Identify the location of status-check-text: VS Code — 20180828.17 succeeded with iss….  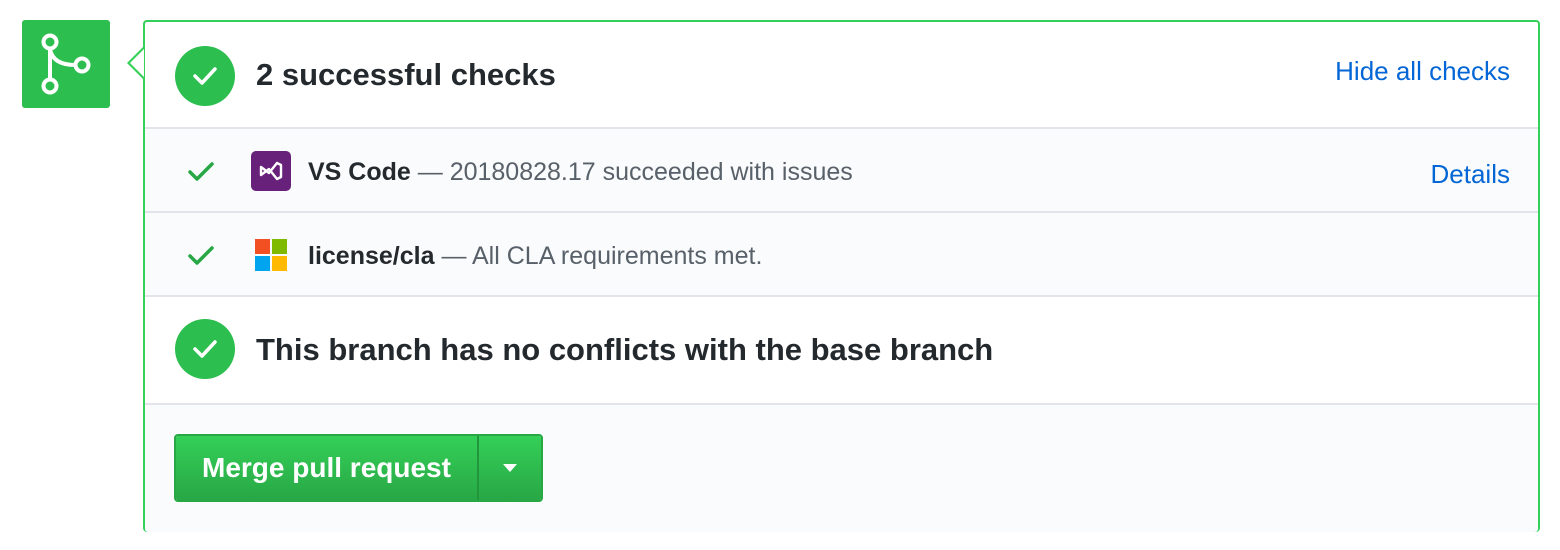
(580, 172).